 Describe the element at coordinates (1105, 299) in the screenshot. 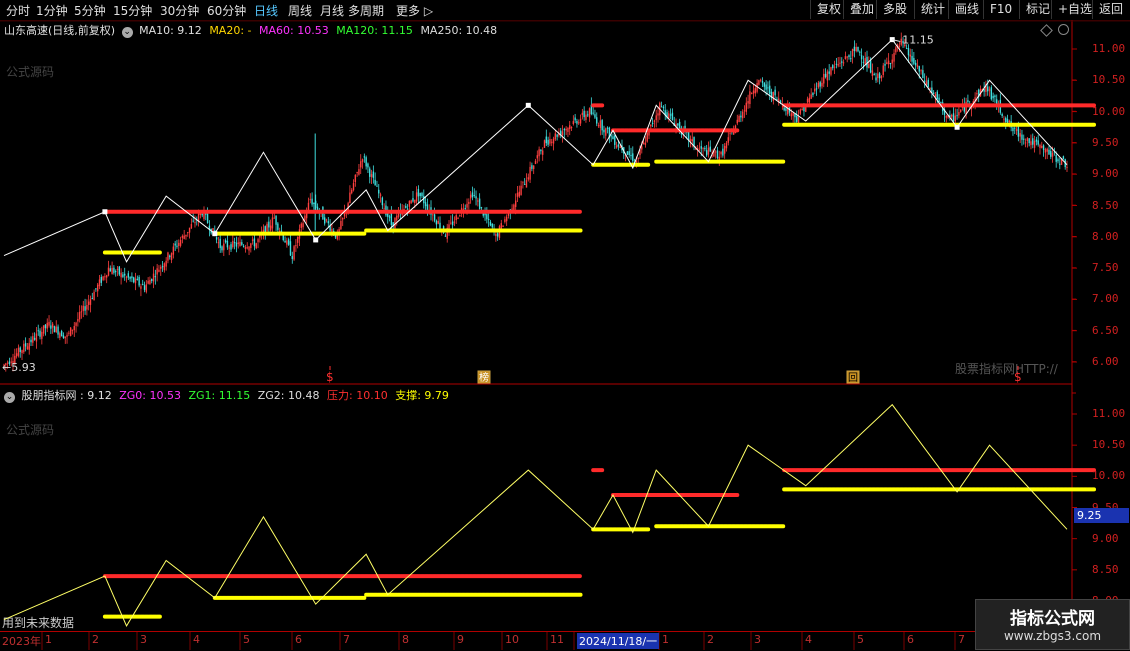

I see `y-label-main-8: 7.00` at that location.